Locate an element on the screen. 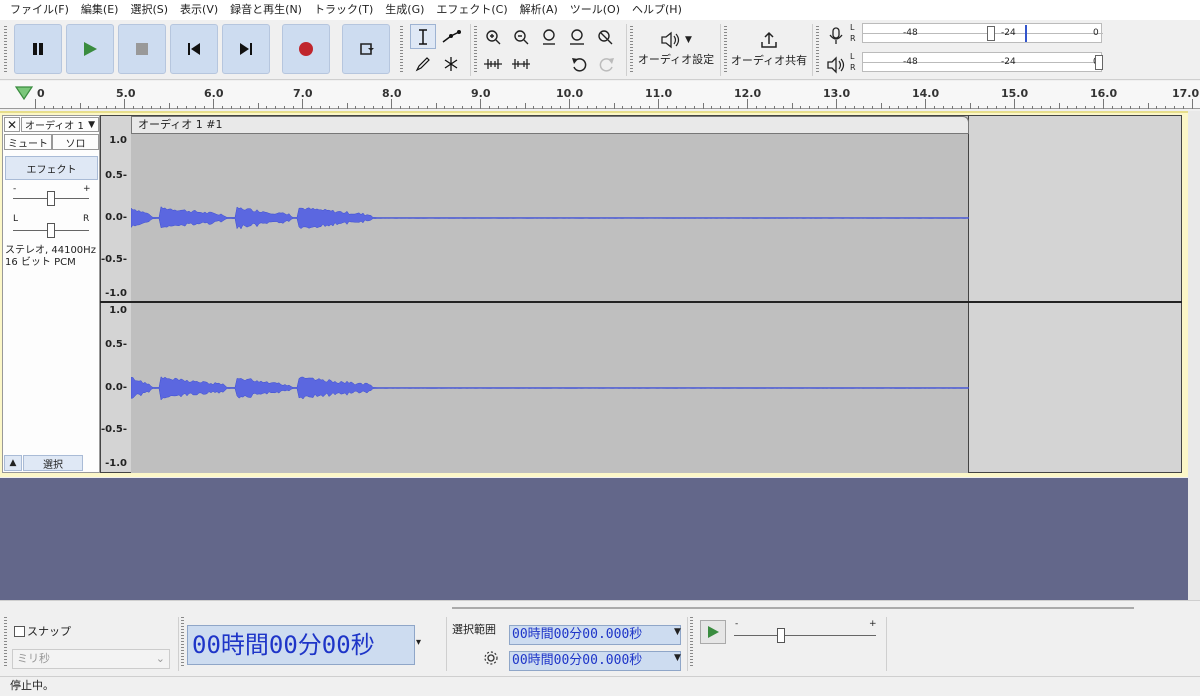  selection-end-time: 00時間00分00.000秒 is located at coordinates (595, 661).